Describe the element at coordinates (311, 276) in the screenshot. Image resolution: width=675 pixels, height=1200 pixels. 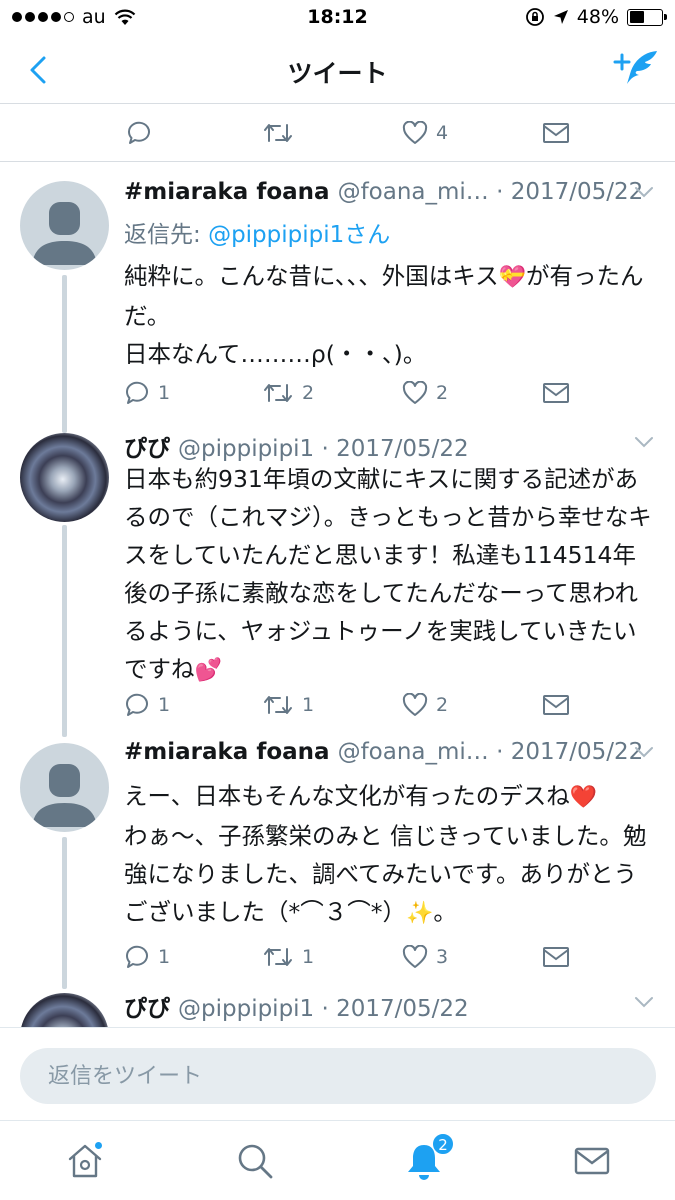
I see `tweet-text-part: 純粋に。こんな昔に、、、外国はキス` at that location.